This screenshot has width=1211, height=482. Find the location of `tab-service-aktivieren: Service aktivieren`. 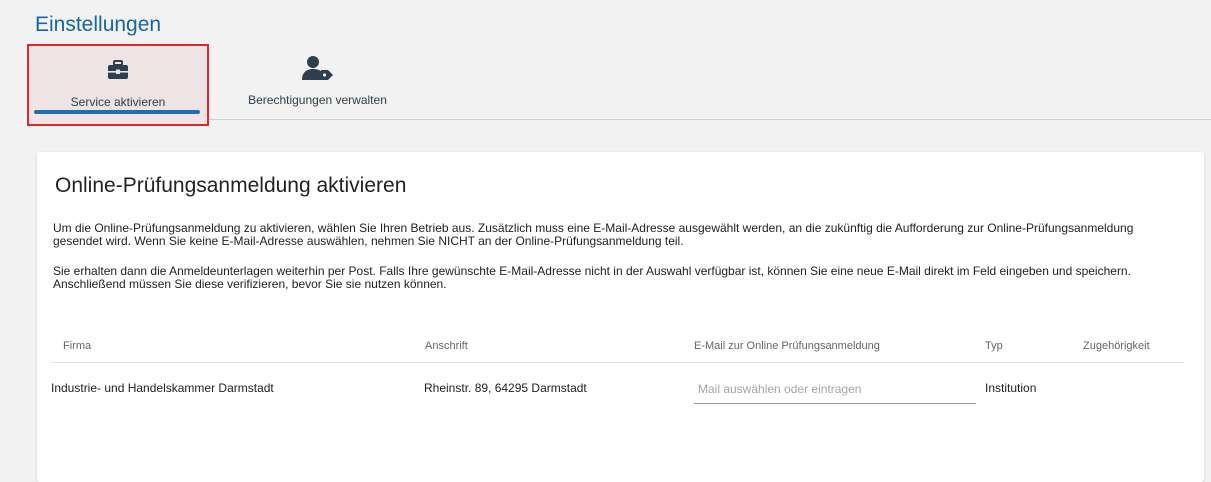

tab-service-aktivieren: Service aktivieren is located at coordinates (118, 85).